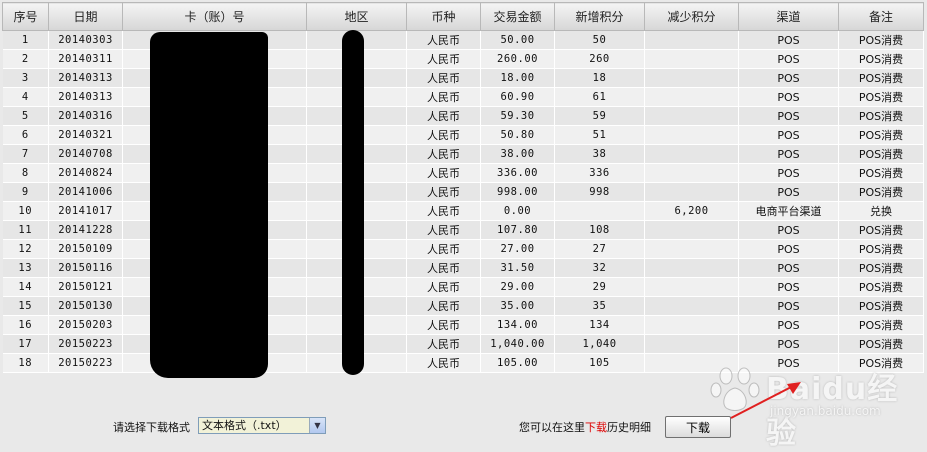 This screenshot has height=452, width=927. What do you see at coordinates (599, 116) in the screenshot?
I see `table-cell: 59` at bounding box center [599, 116].